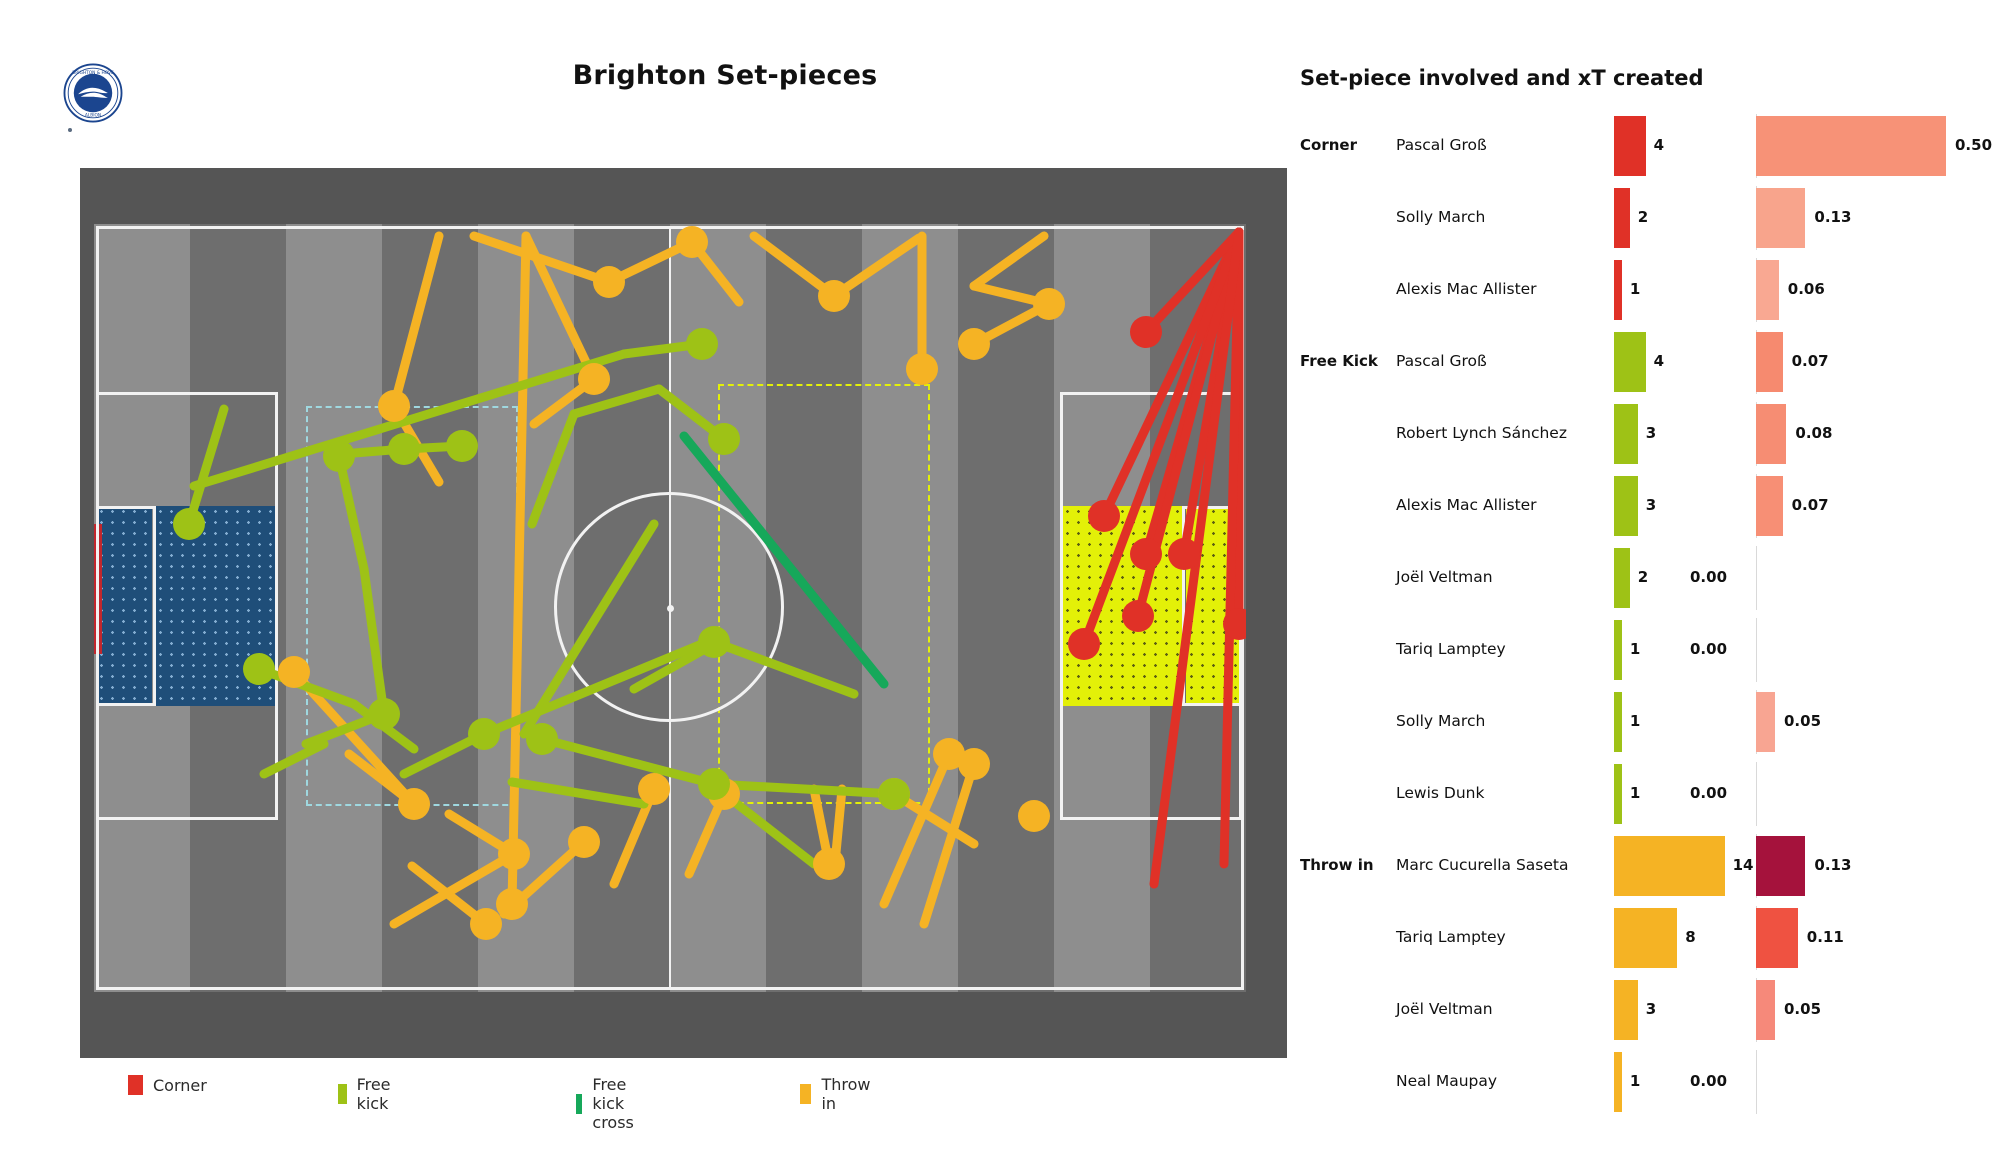 The height and width of the screenshot is (1175, 2000). What do you see at coordinates (1806, 289) in the screenshot?
I see `xt-value: 0.06` at bounding box center [1806, 289].